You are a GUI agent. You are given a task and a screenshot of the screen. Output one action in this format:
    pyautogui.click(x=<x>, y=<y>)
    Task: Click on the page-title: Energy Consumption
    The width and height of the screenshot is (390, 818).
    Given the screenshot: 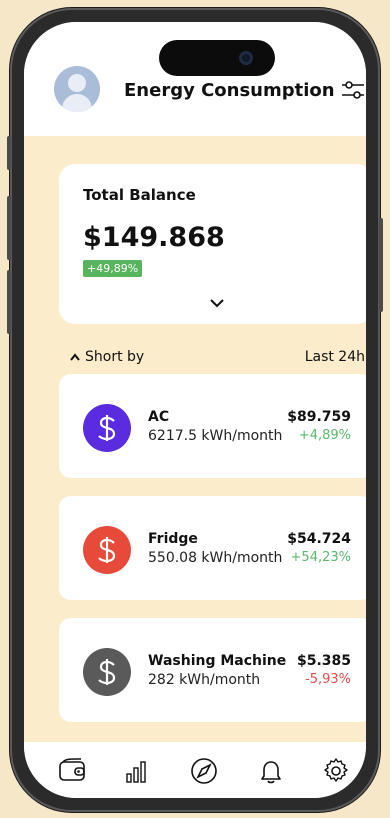 What is the action you would take?
    pyautogui.click(x=229, y=90)
    